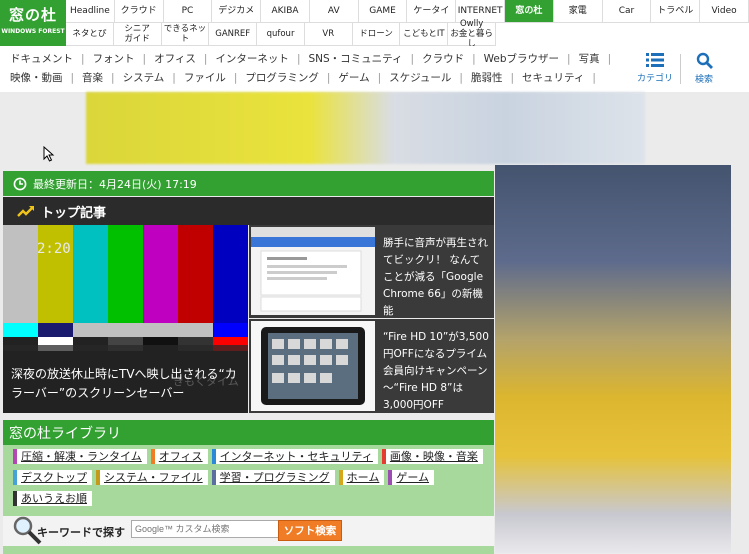 The height and width of the screenshot is (554, 749). I want to click on last-updated-bar: 最終更新日：4月24日(火) 17:19, so click(248, 183).